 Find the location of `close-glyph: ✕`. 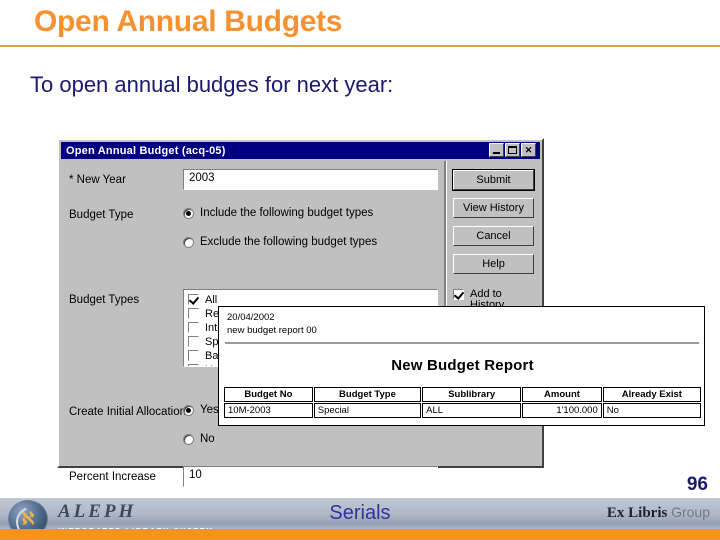

close-glyph: ✕ is located at coordinates (528, 150).